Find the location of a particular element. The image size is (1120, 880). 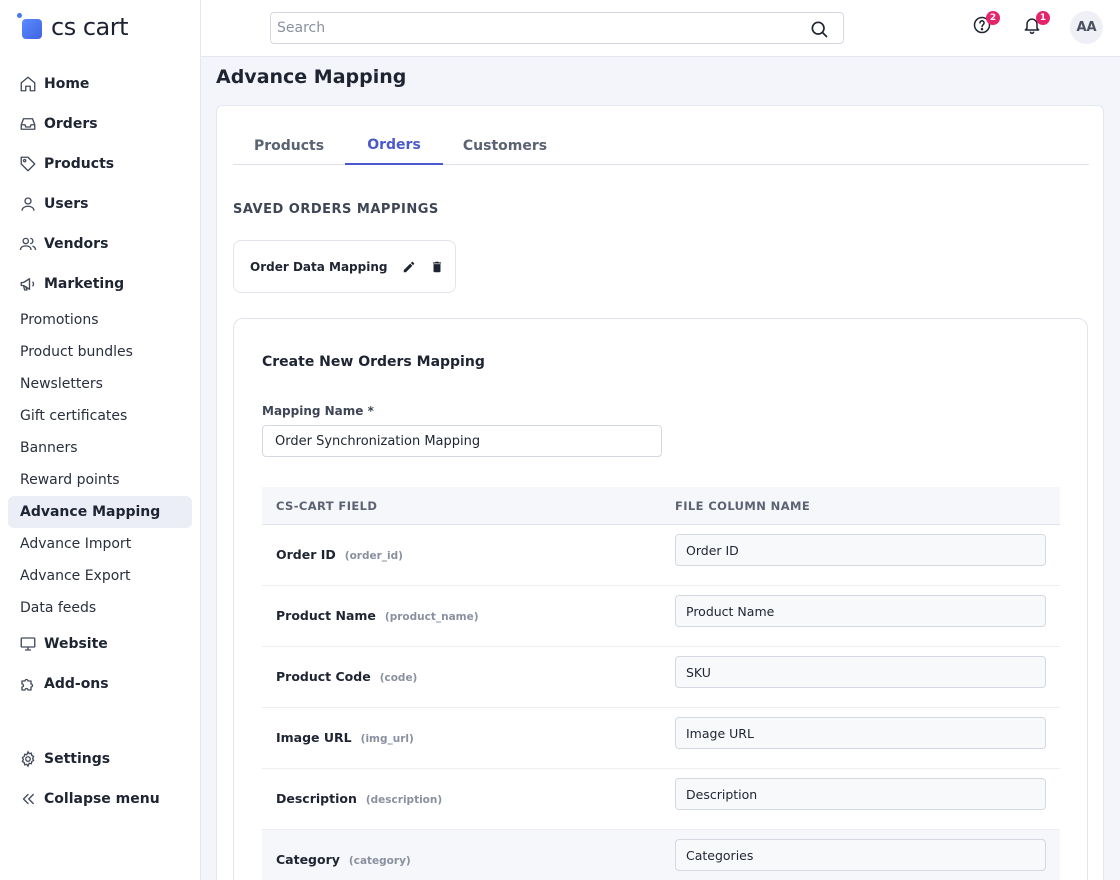

sidebar-subitem-gift-certificates: Gift certificates is located at coordinates (100, 416).